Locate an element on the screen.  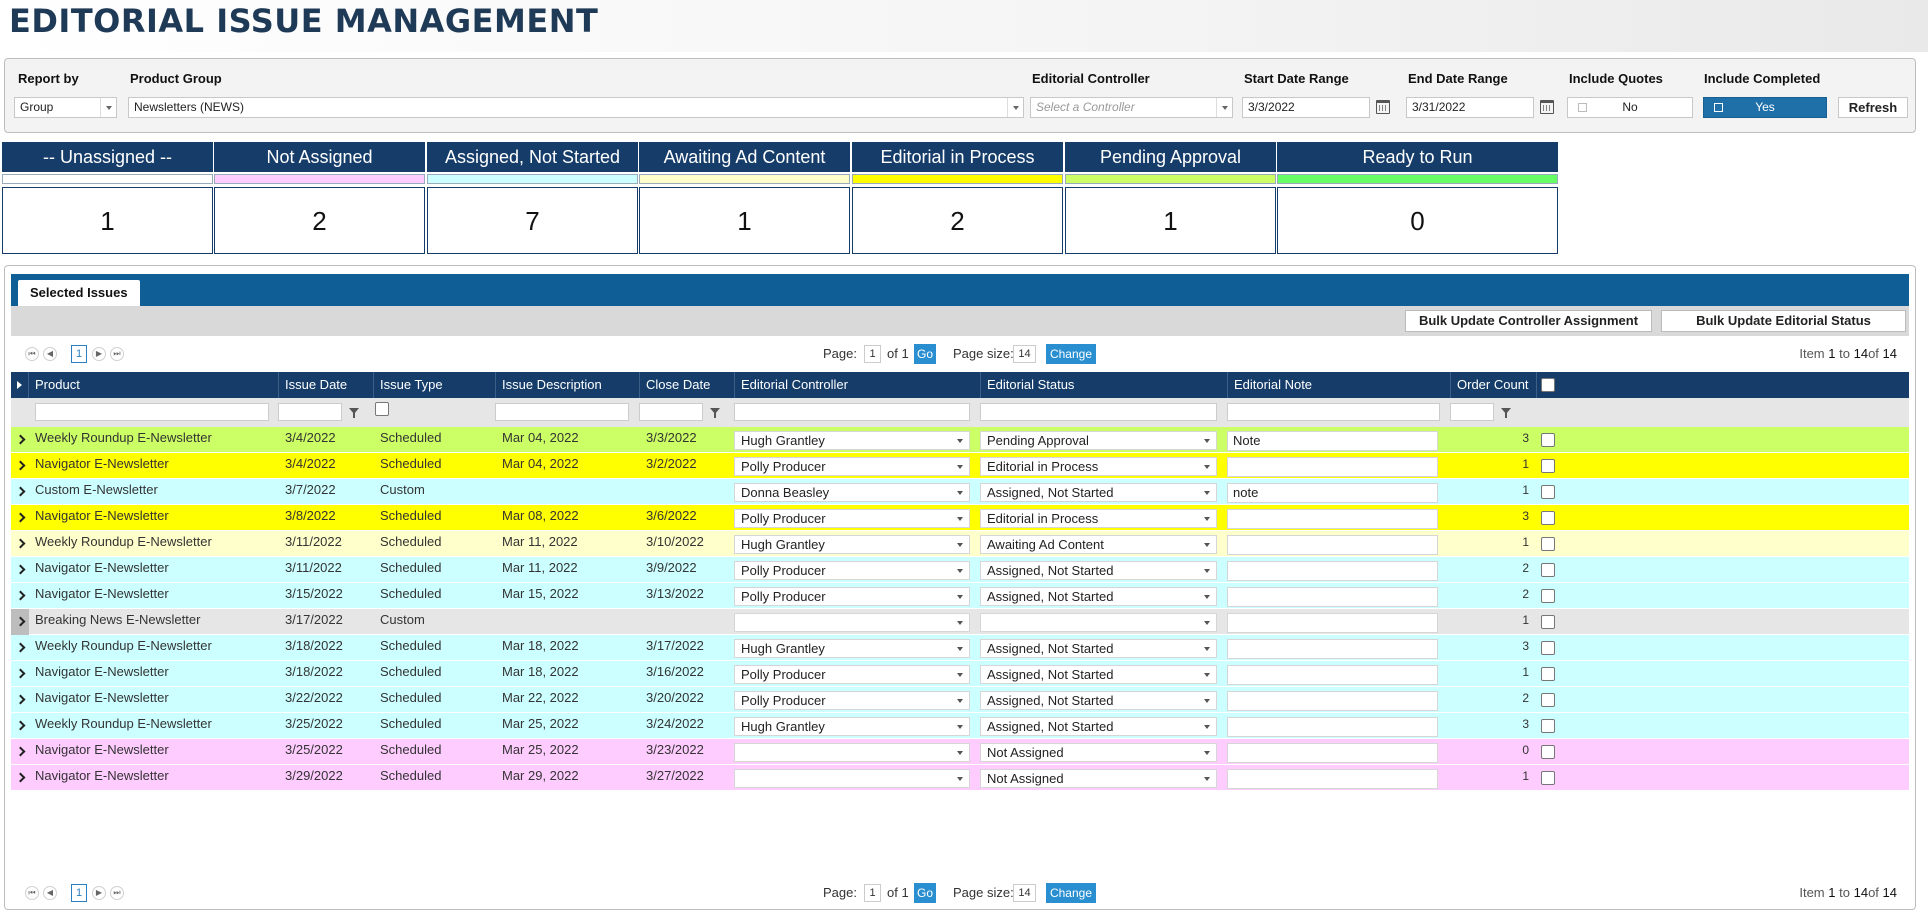
expand-all-icon is located at coordinates (20, 385).